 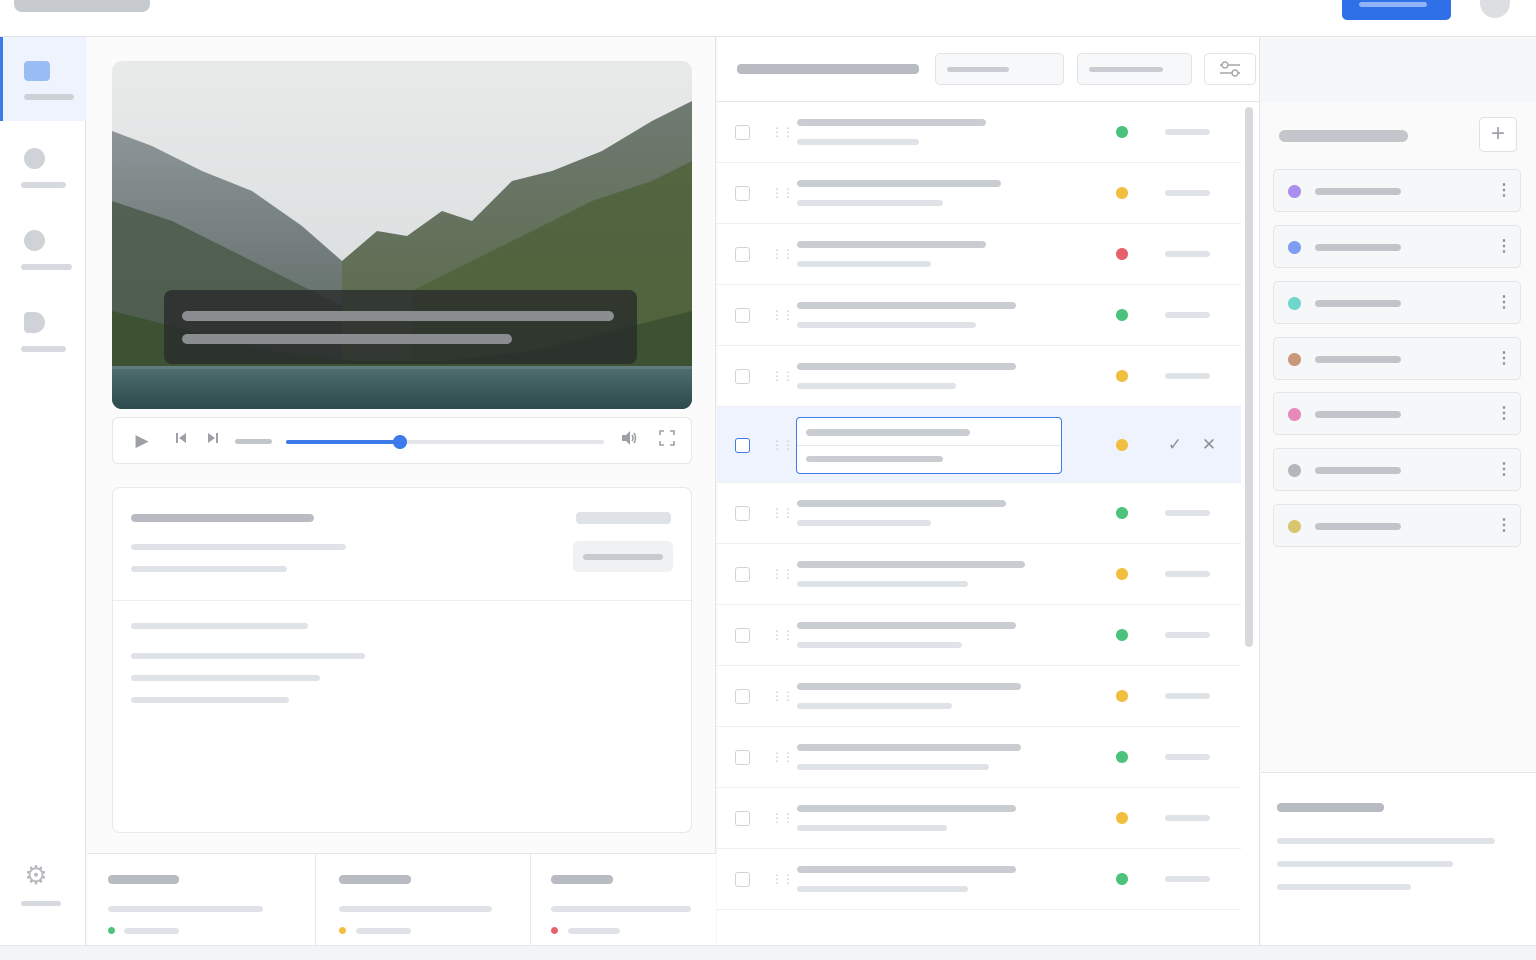 I want to click on details-title, so click(x=222, y=518).